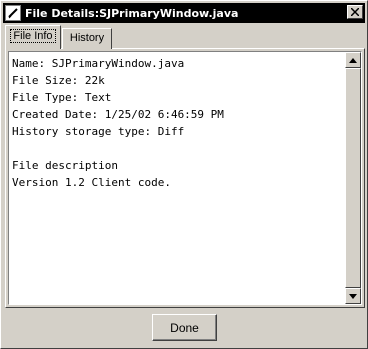 This screenshot has width=368, height=349. What do you see at coordinates (58, 80) in the screenshot?
I see `detail-line: File Size: 22k` at bounding box center [58, 80].